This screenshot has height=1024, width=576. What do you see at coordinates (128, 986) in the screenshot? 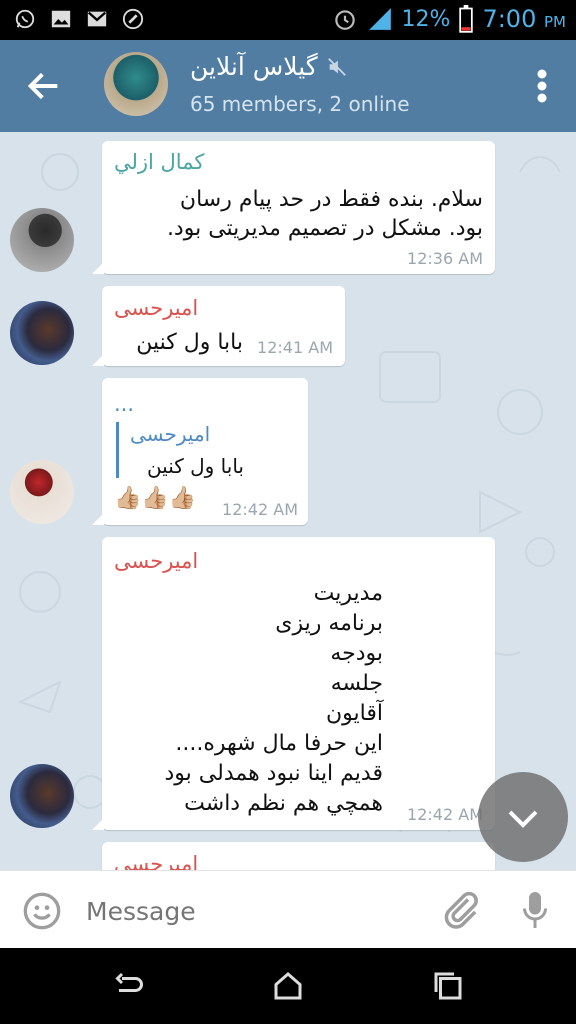
I see `back-icon` at bounding box center [128, 986].